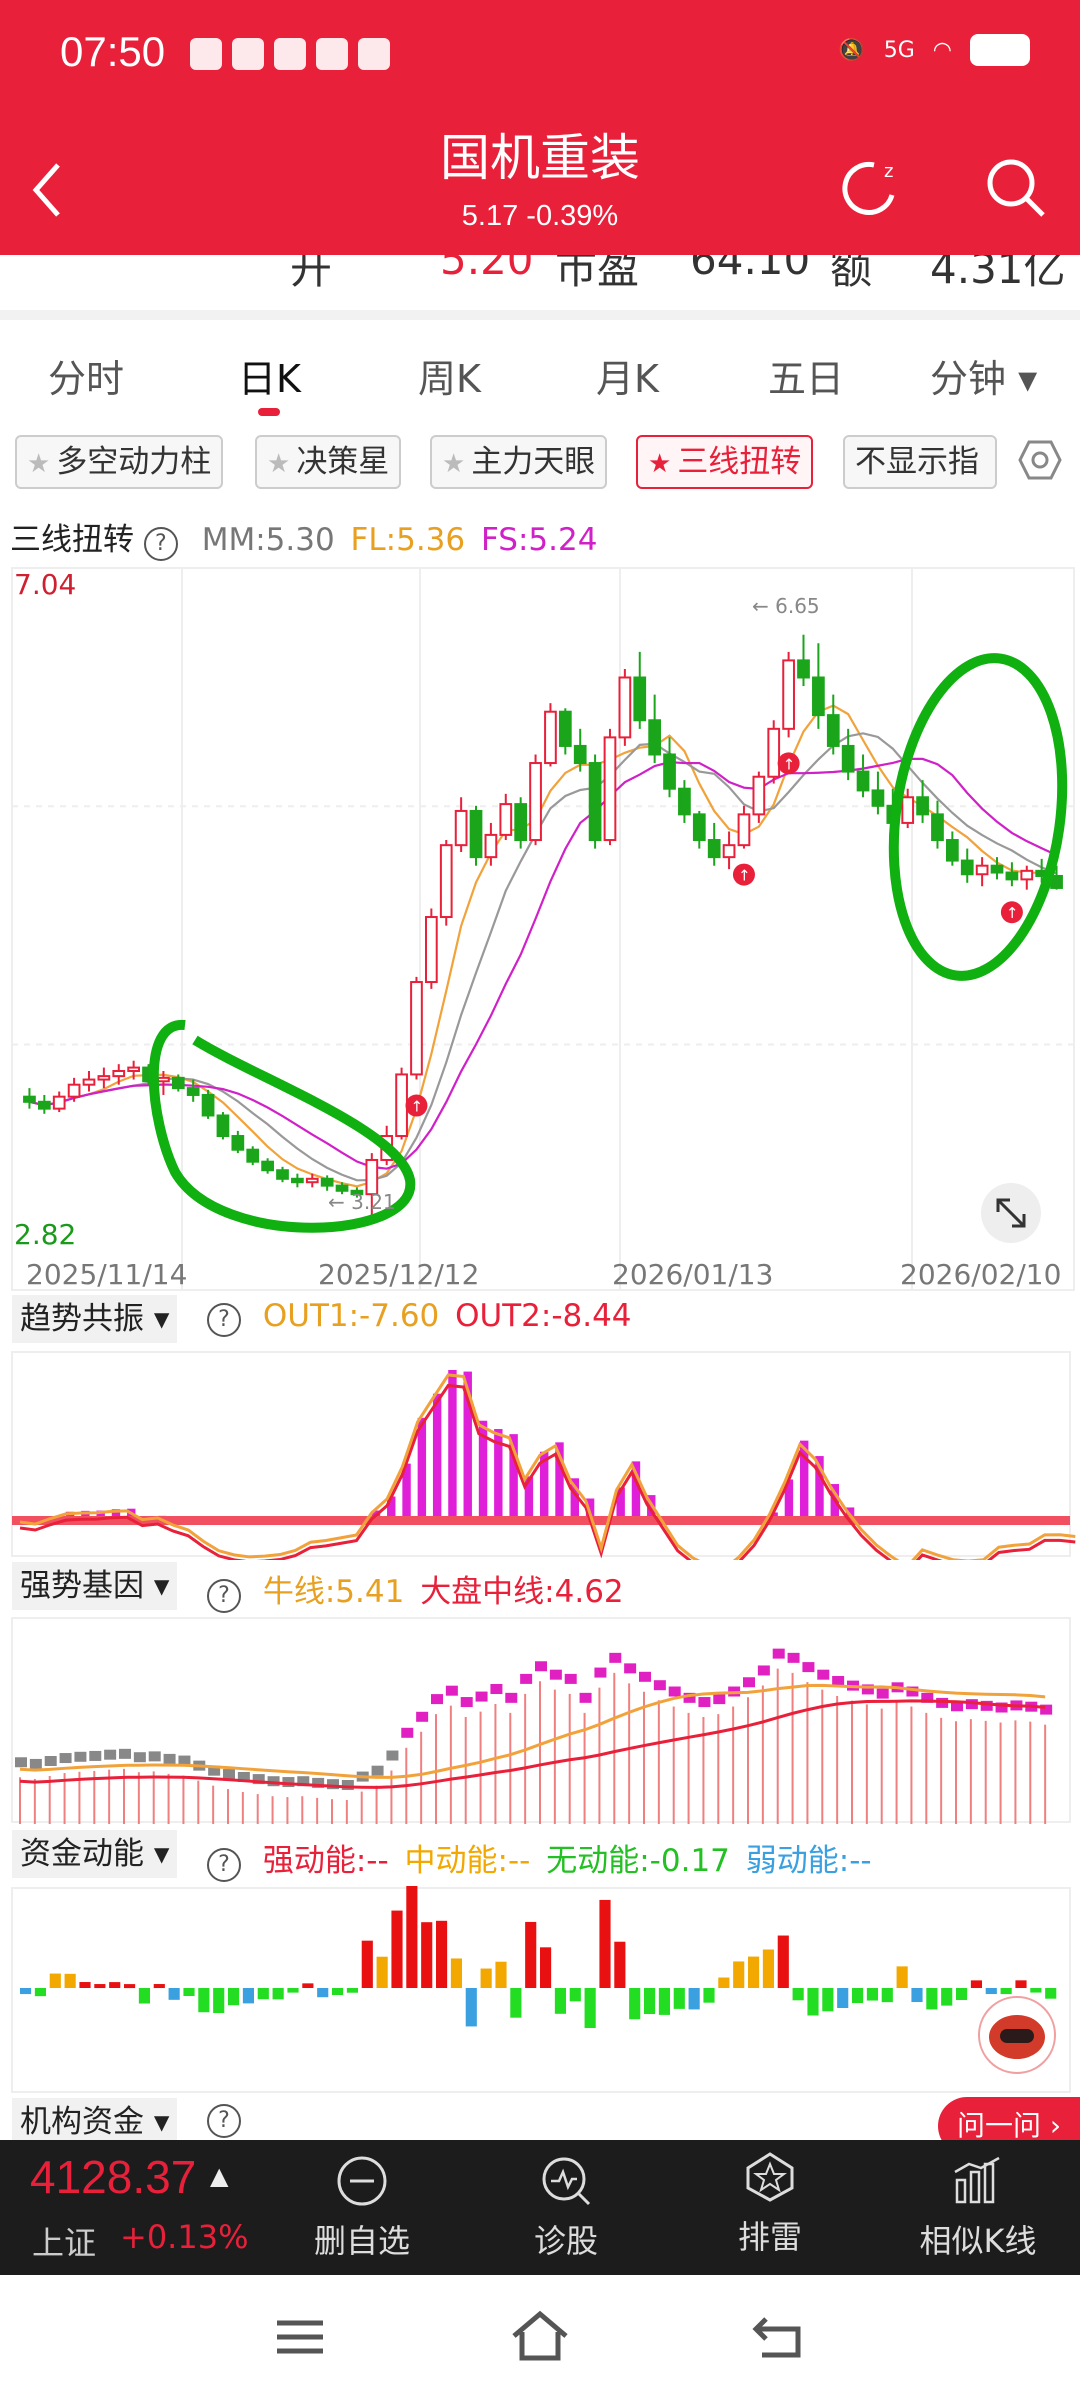  What do you see at coordinates (113, 2177) in the screenshot?
I see `index-value: 4128.37` at bounding box center [113, 2177].